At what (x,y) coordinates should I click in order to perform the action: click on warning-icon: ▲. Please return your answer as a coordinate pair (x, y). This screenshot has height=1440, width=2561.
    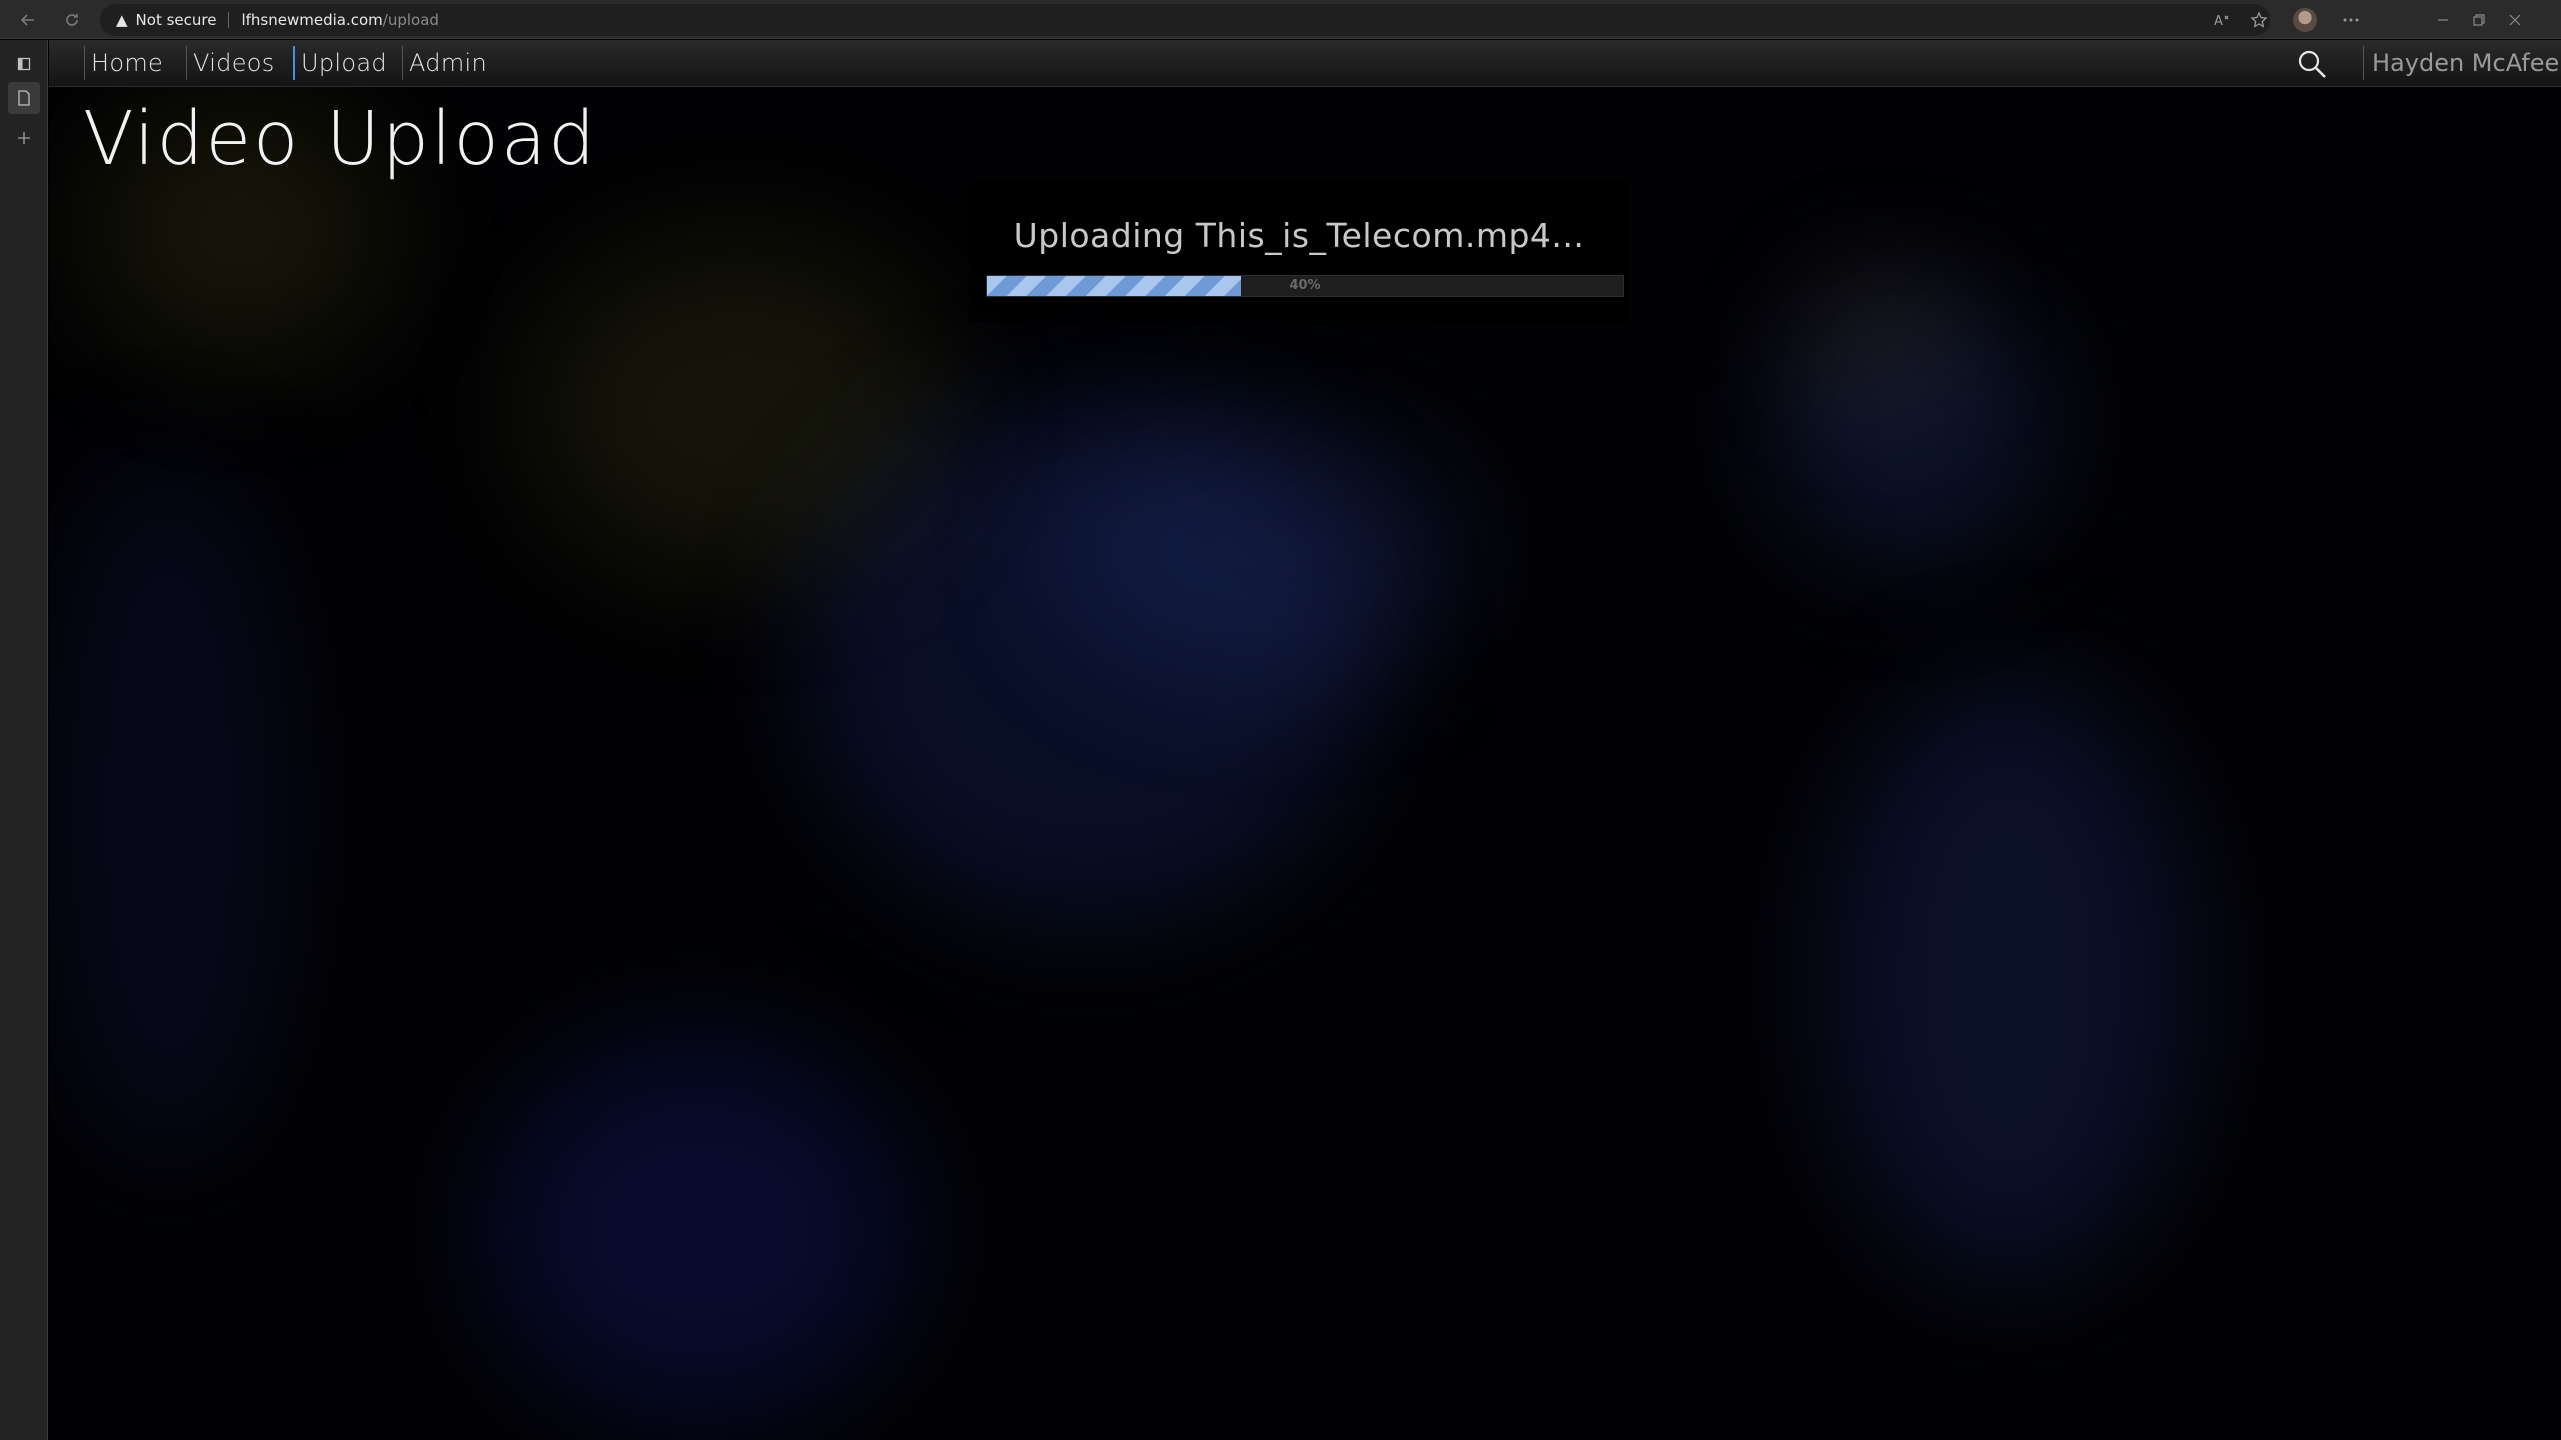
    Looking at the image, I should click on (122, 20).